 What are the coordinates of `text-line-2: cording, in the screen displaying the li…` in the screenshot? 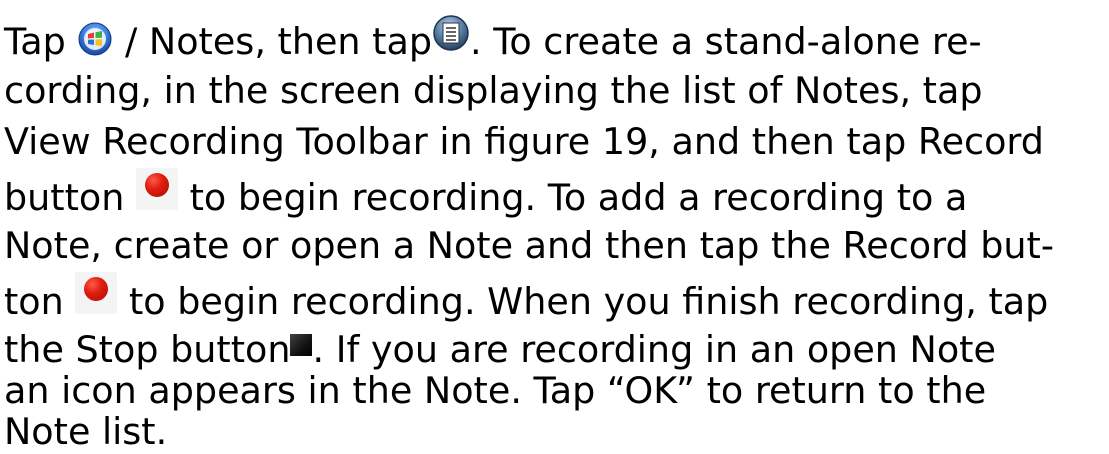 It's located at (493, 90).